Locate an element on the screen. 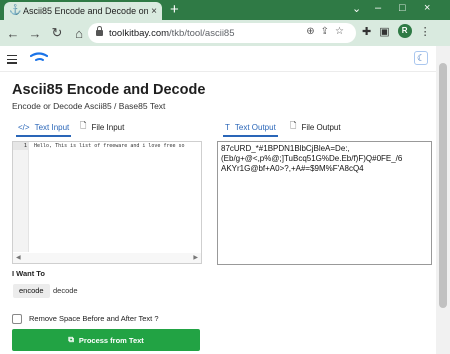  output-tabs: T Text Output 🗋 File Output is located at coordinates (324, 129).